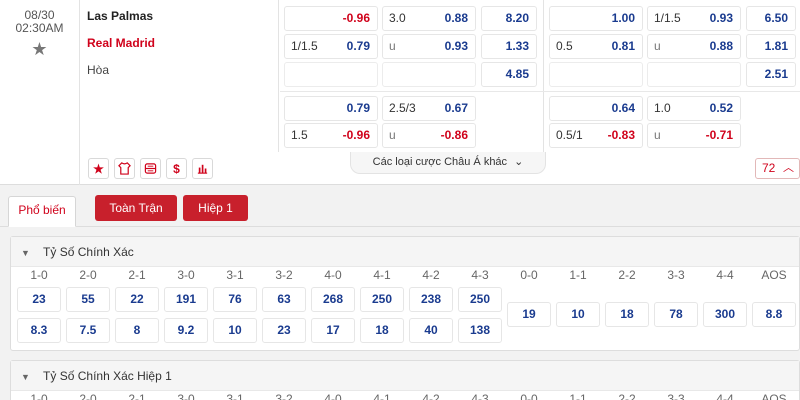  What do you see at coordinates (662, 108) in the screenshot?
I see `over-line: 1.0` at bounding box center [662, 108].